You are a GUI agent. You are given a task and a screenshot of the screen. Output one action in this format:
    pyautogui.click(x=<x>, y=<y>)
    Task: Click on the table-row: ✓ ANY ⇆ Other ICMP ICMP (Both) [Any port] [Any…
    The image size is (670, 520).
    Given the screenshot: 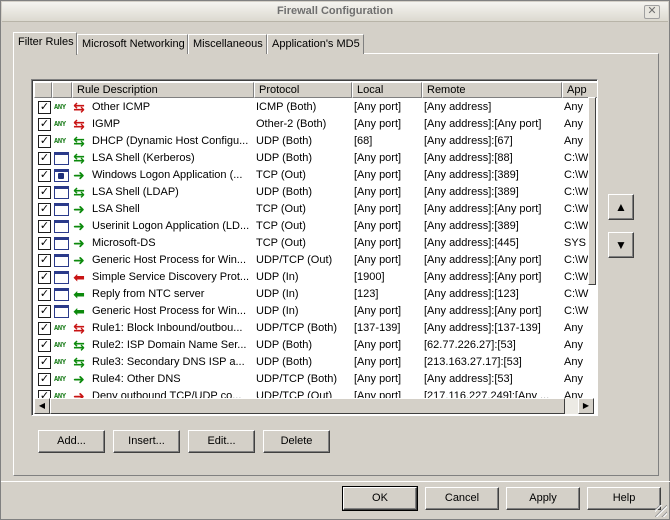 What is the action you would take?
    pyautogui.click(x=314, y=107)
    